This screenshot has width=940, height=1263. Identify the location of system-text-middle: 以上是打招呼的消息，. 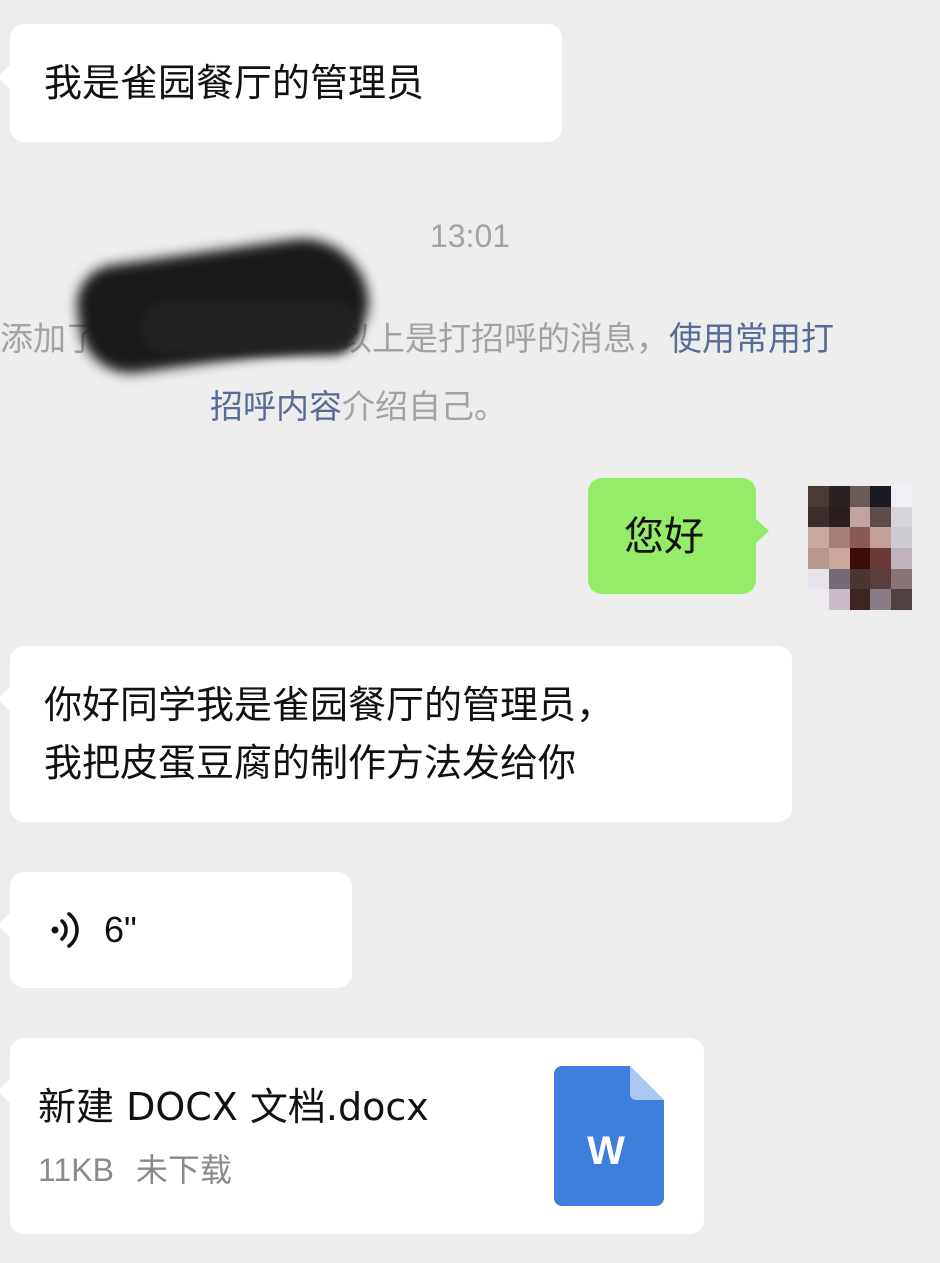
(504, 338).